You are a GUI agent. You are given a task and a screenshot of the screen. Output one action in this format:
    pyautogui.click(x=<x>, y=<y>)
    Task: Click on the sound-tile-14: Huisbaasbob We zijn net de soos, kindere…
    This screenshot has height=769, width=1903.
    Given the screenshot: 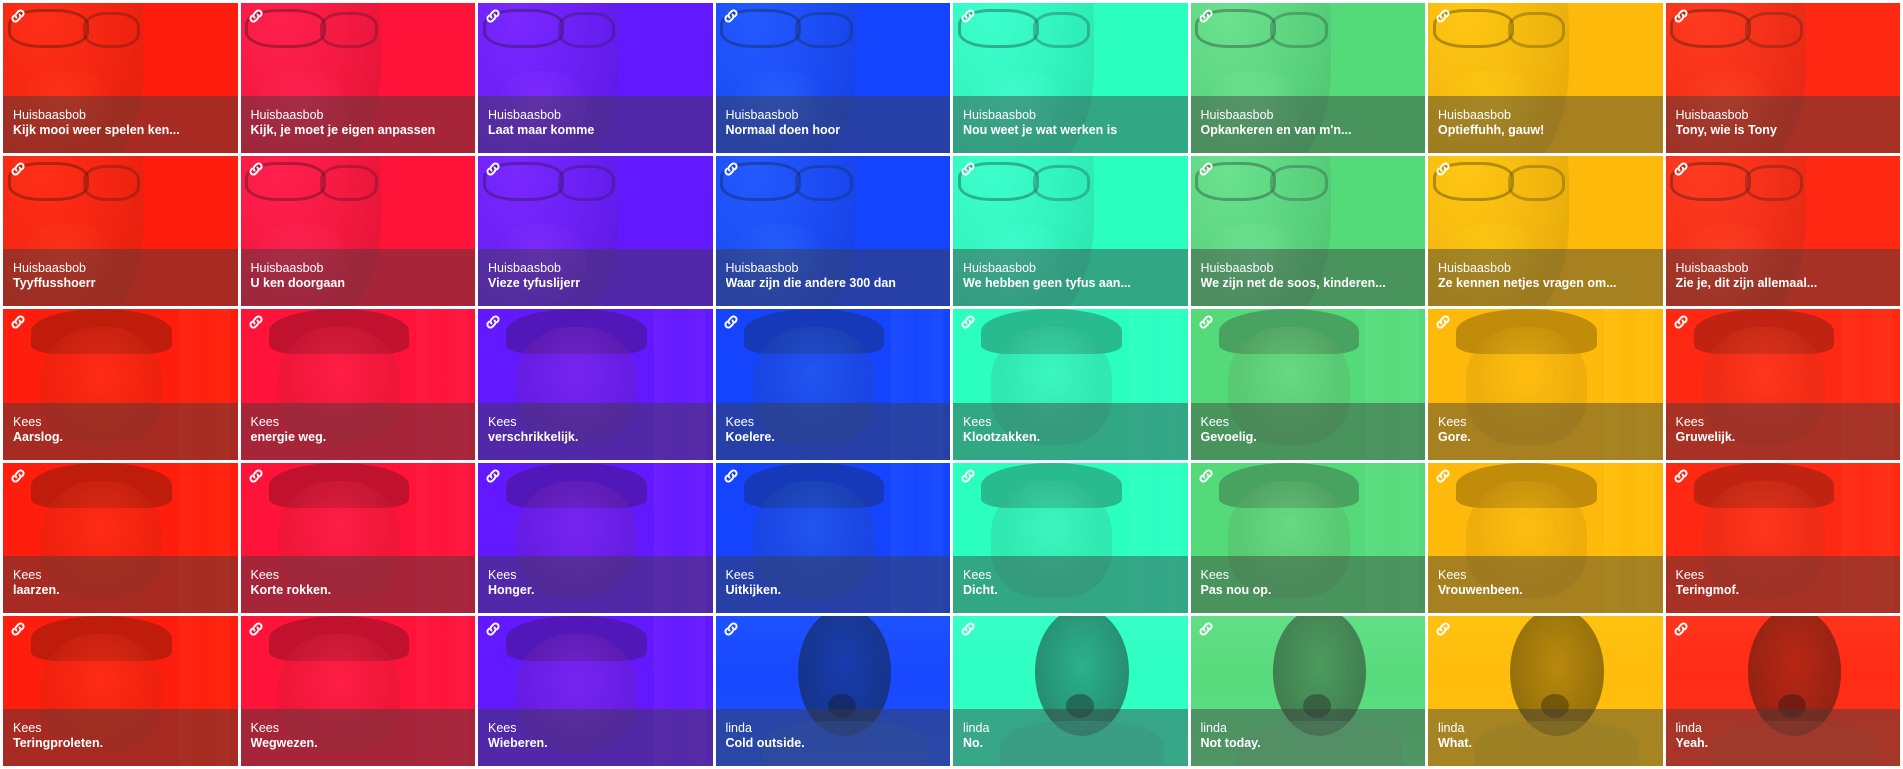 What is the action you would take?
    pyautogui.click(x=1307, y=231)
    